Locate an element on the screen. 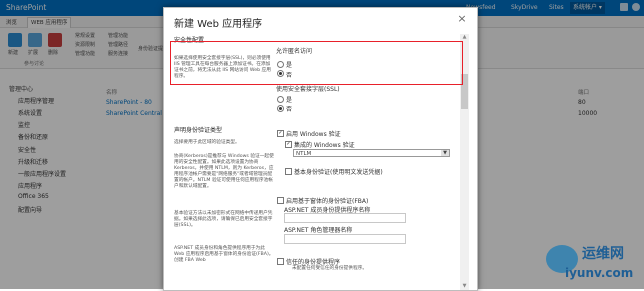 The height and width of the screenshot is (291, 644). membership-provider-input is located at coordinates (345, 218).